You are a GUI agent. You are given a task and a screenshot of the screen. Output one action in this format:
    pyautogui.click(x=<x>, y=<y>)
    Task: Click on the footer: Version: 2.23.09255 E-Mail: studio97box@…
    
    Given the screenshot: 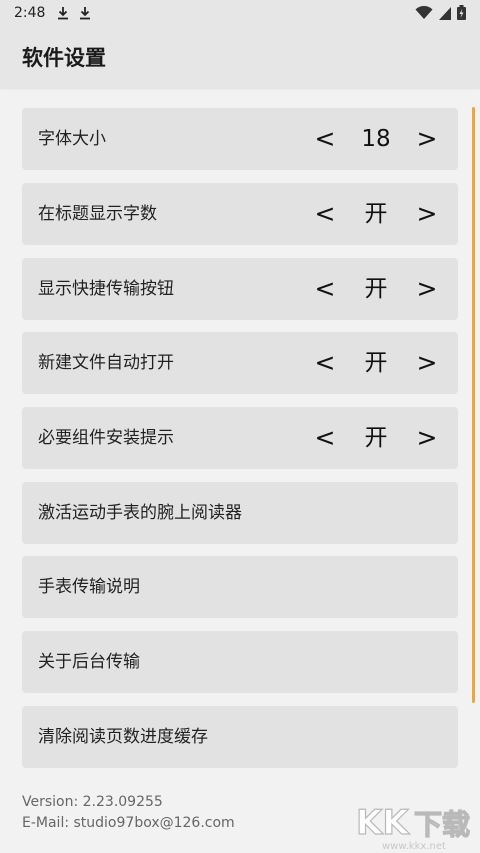 What is the action you would take?
    pyautogui.click(x=128, y=813)
    